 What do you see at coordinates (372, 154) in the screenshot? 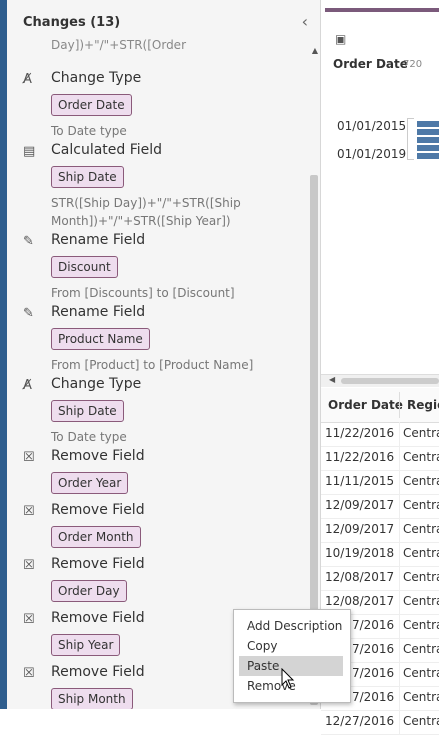
I see `profile-axis-label: 01/01/2019` at bounding box center [372, 154].